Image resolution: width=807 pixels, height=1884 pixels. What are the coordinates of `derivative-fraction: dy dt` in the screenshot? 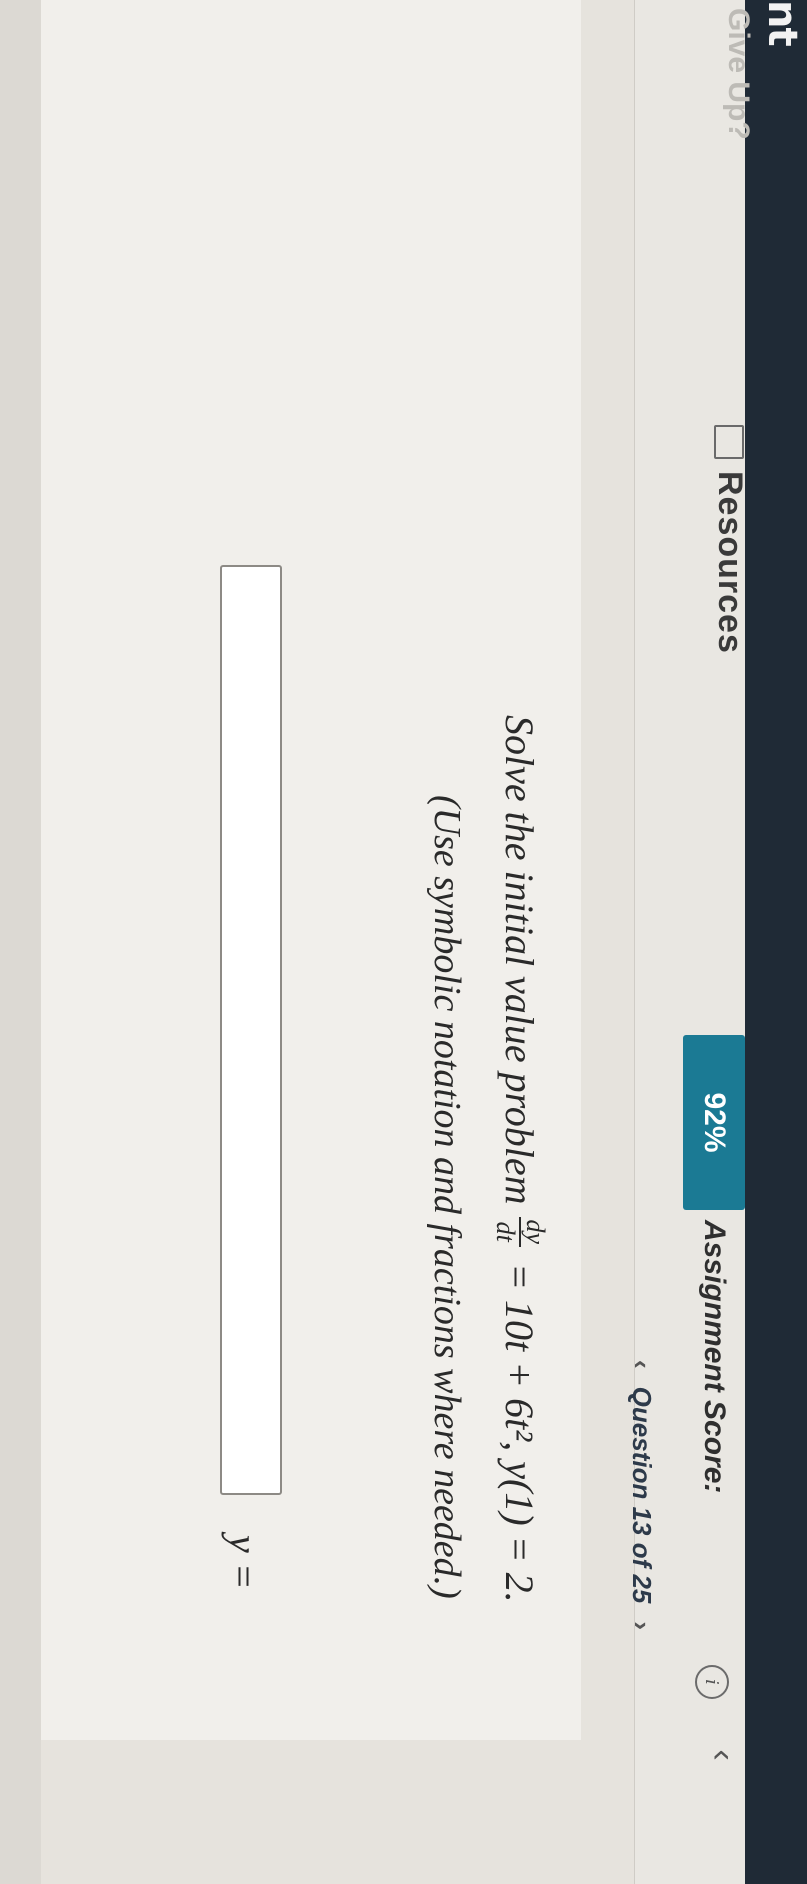 It's located at (520, 1232).